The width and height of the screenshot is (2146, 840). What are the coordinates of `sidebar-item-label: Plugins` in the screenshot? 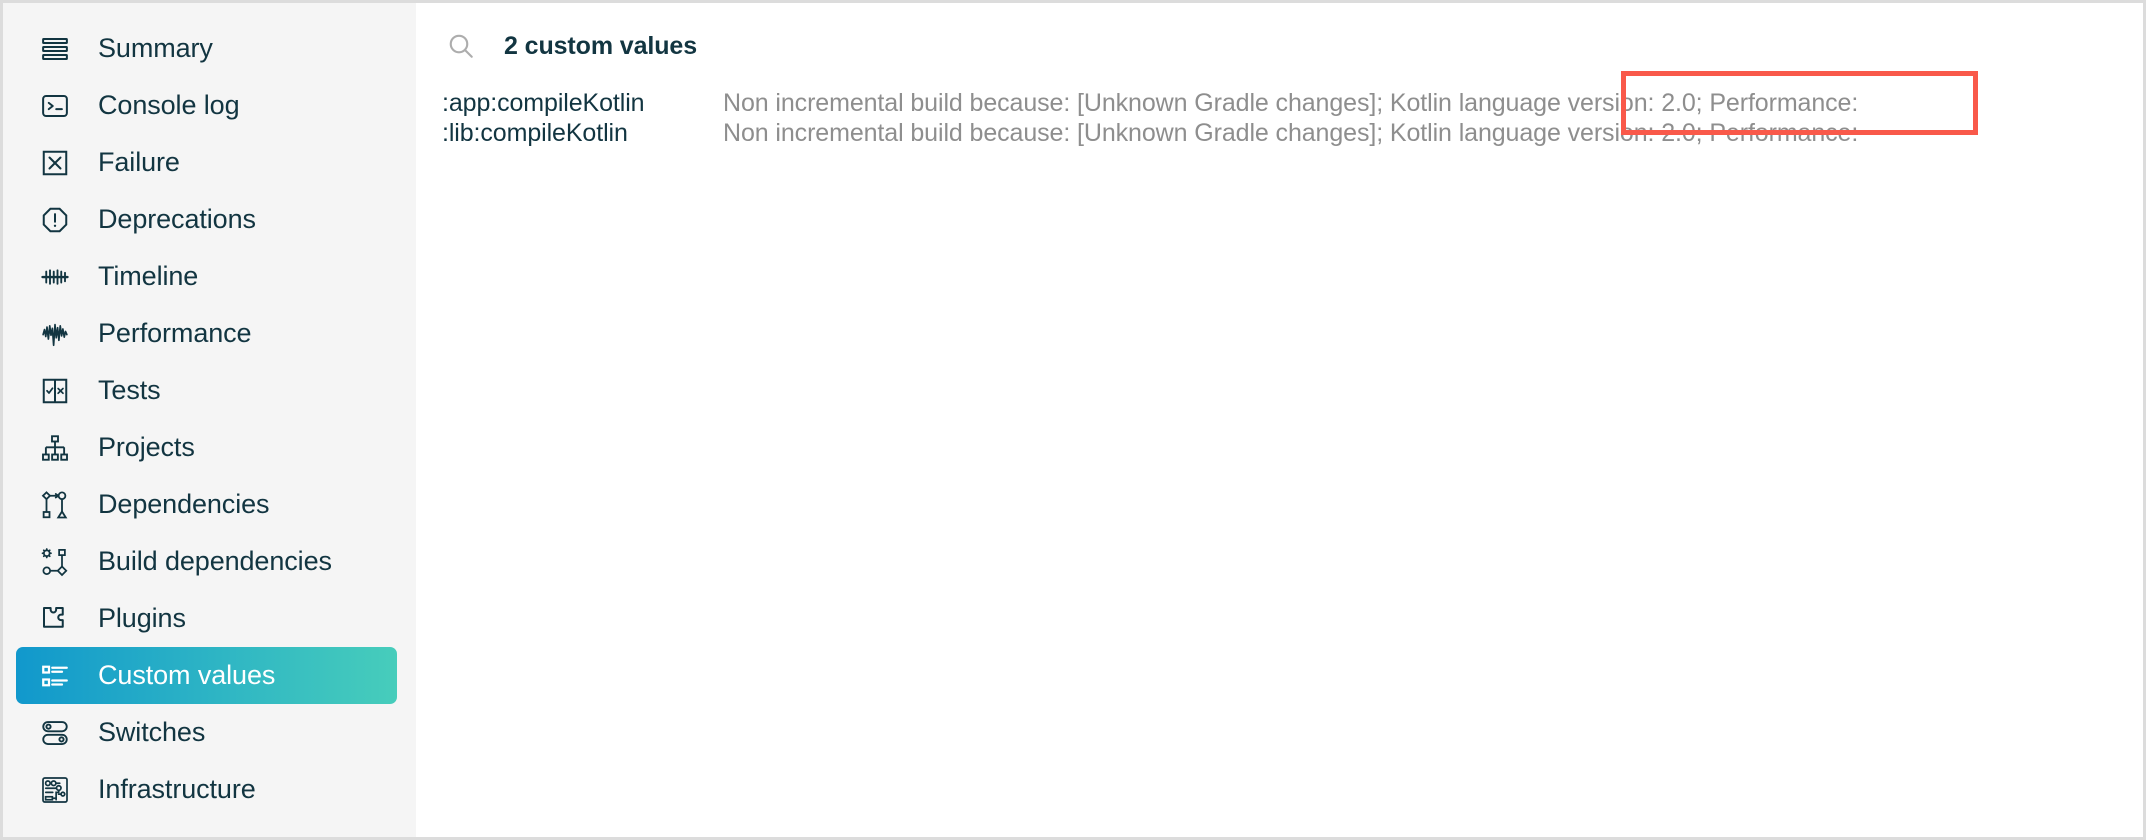 It's located at (142, 618).